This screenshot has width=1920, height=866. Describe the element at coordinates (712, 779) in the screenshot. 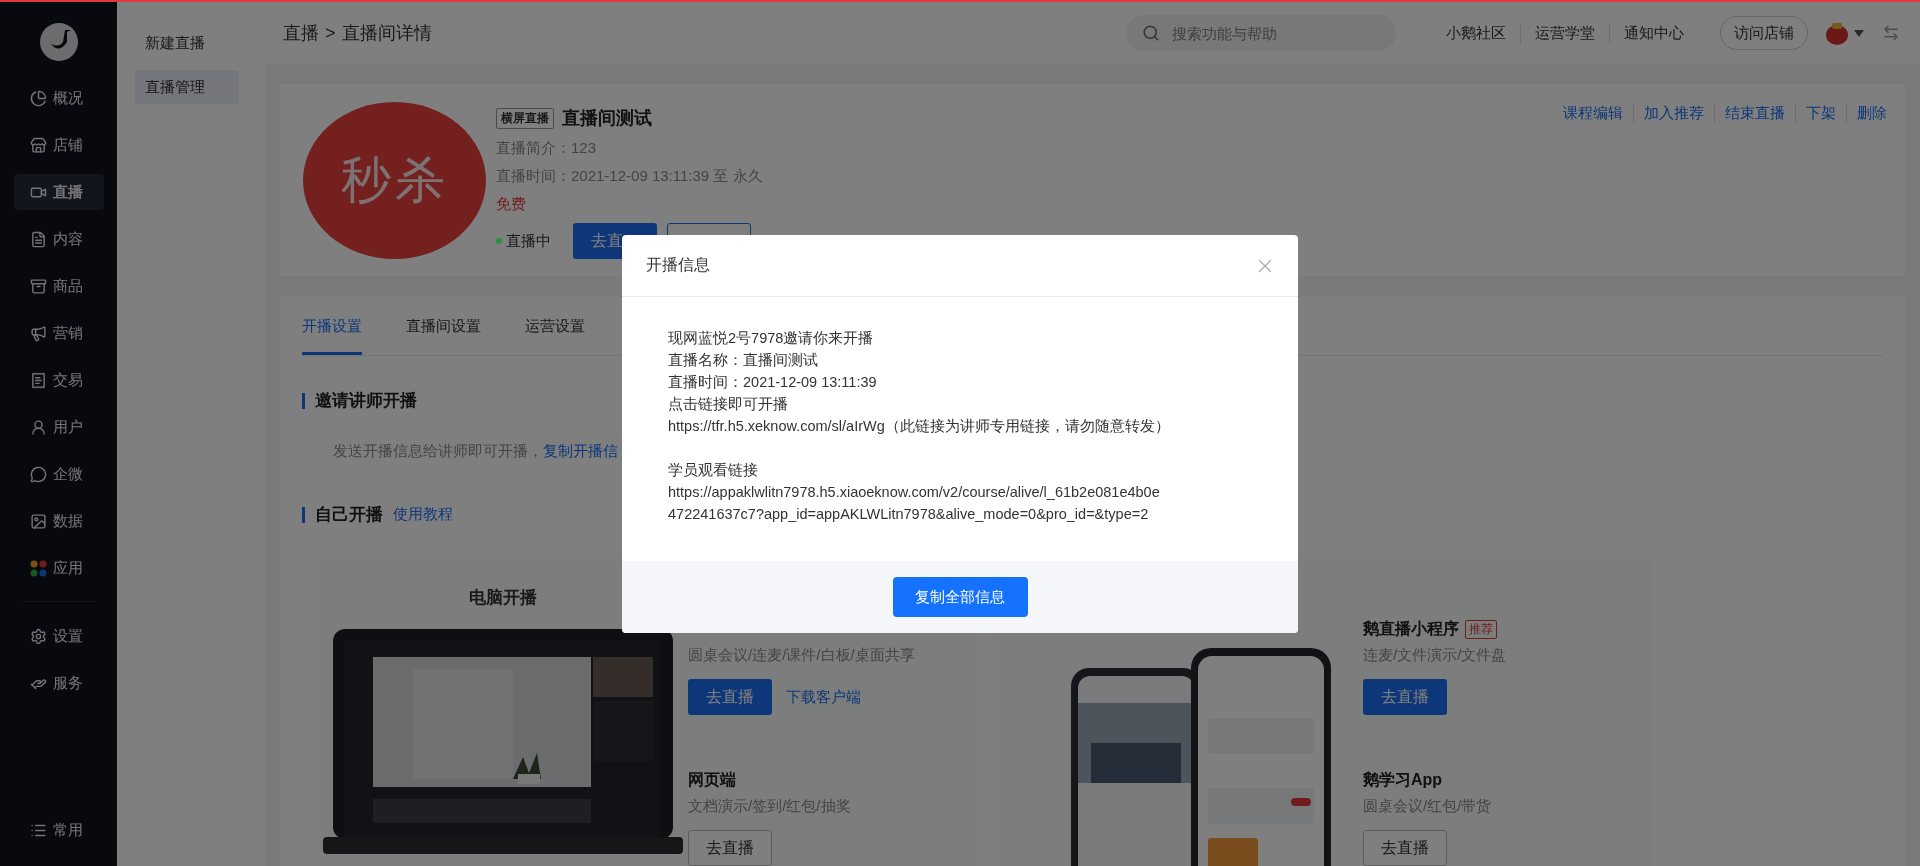

I see `option-title: 网页端` at that location.